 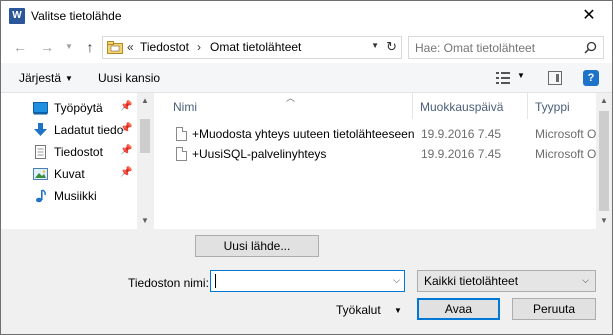 I want to click on sidebar-item-label: Tiedostot, so click(x=78, y=152).